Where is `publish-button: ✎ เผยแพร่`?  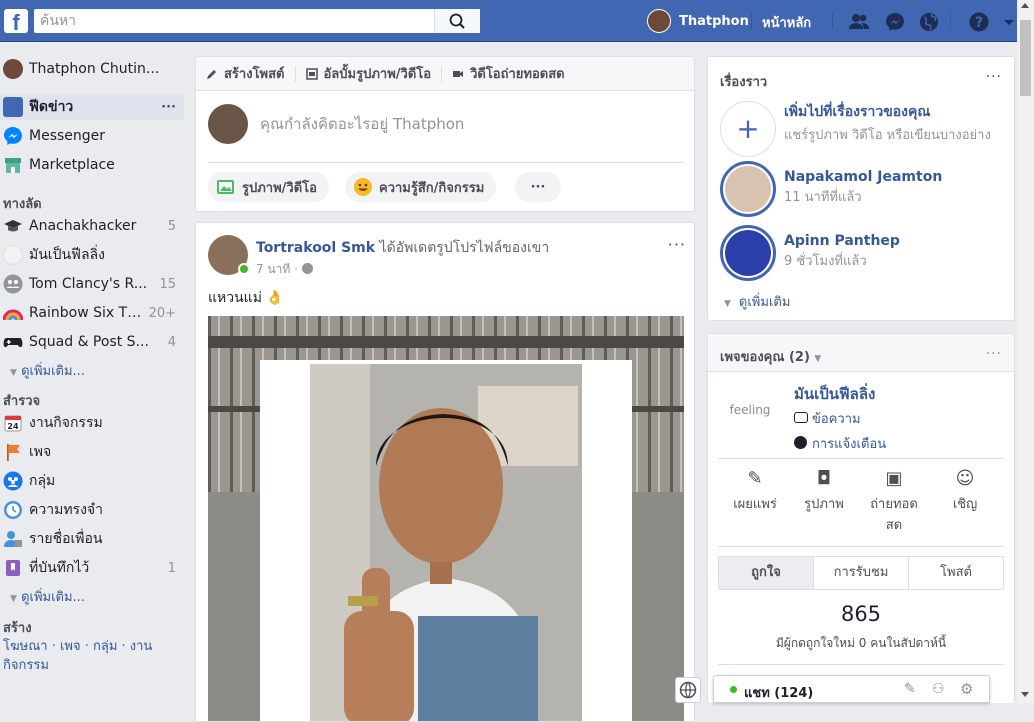 publish-button: ✎ เผยแพร่ is located at coordinates (755, 491).